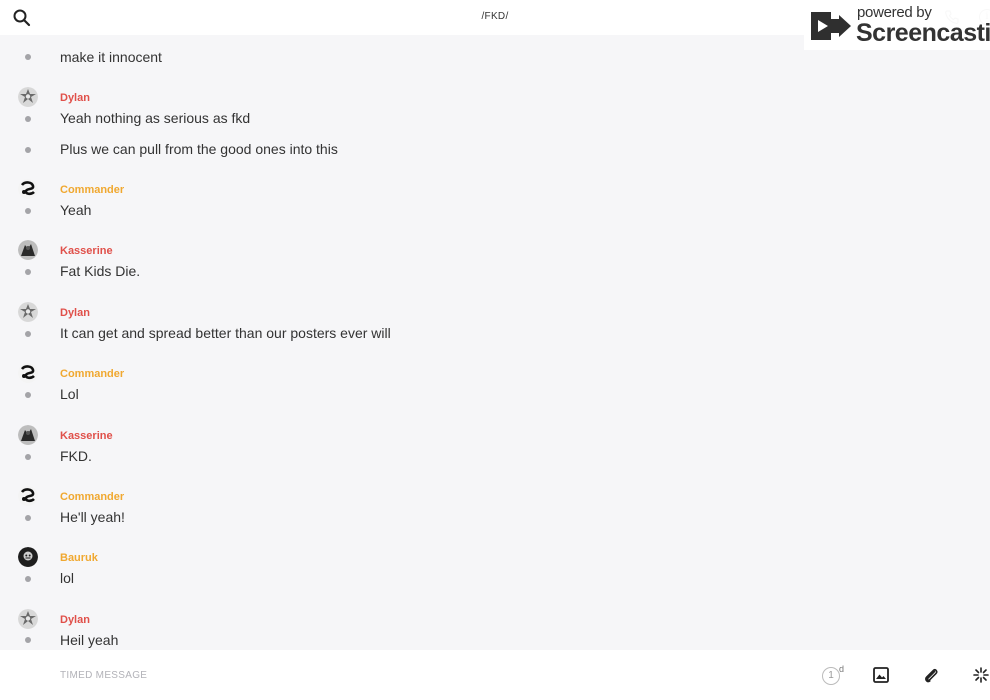 This screenshot has width=990, height=700. I want to click on timer-unit: d, so click(842, 669).